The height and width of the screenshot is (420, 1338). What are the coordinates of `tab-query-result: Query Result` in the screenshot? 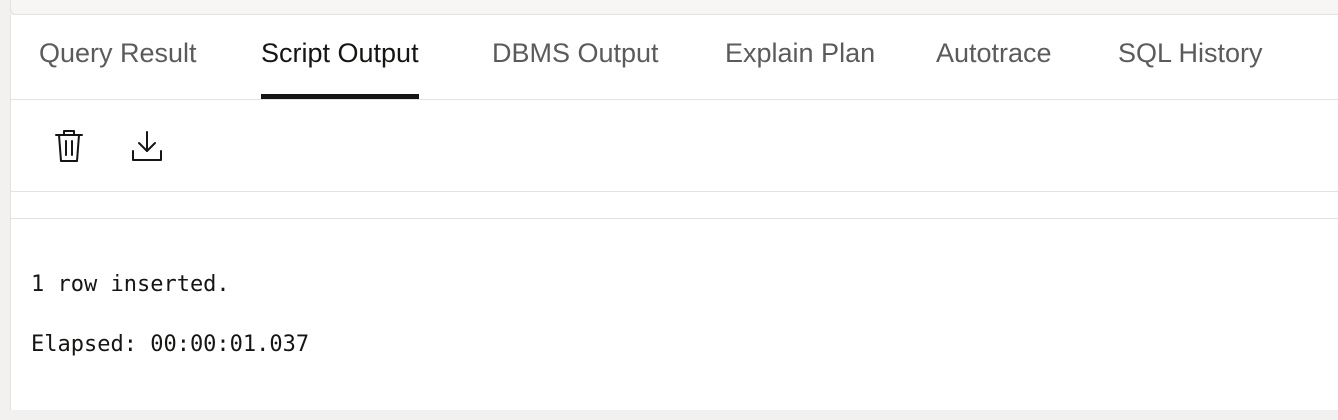 It's located at (118, 68).